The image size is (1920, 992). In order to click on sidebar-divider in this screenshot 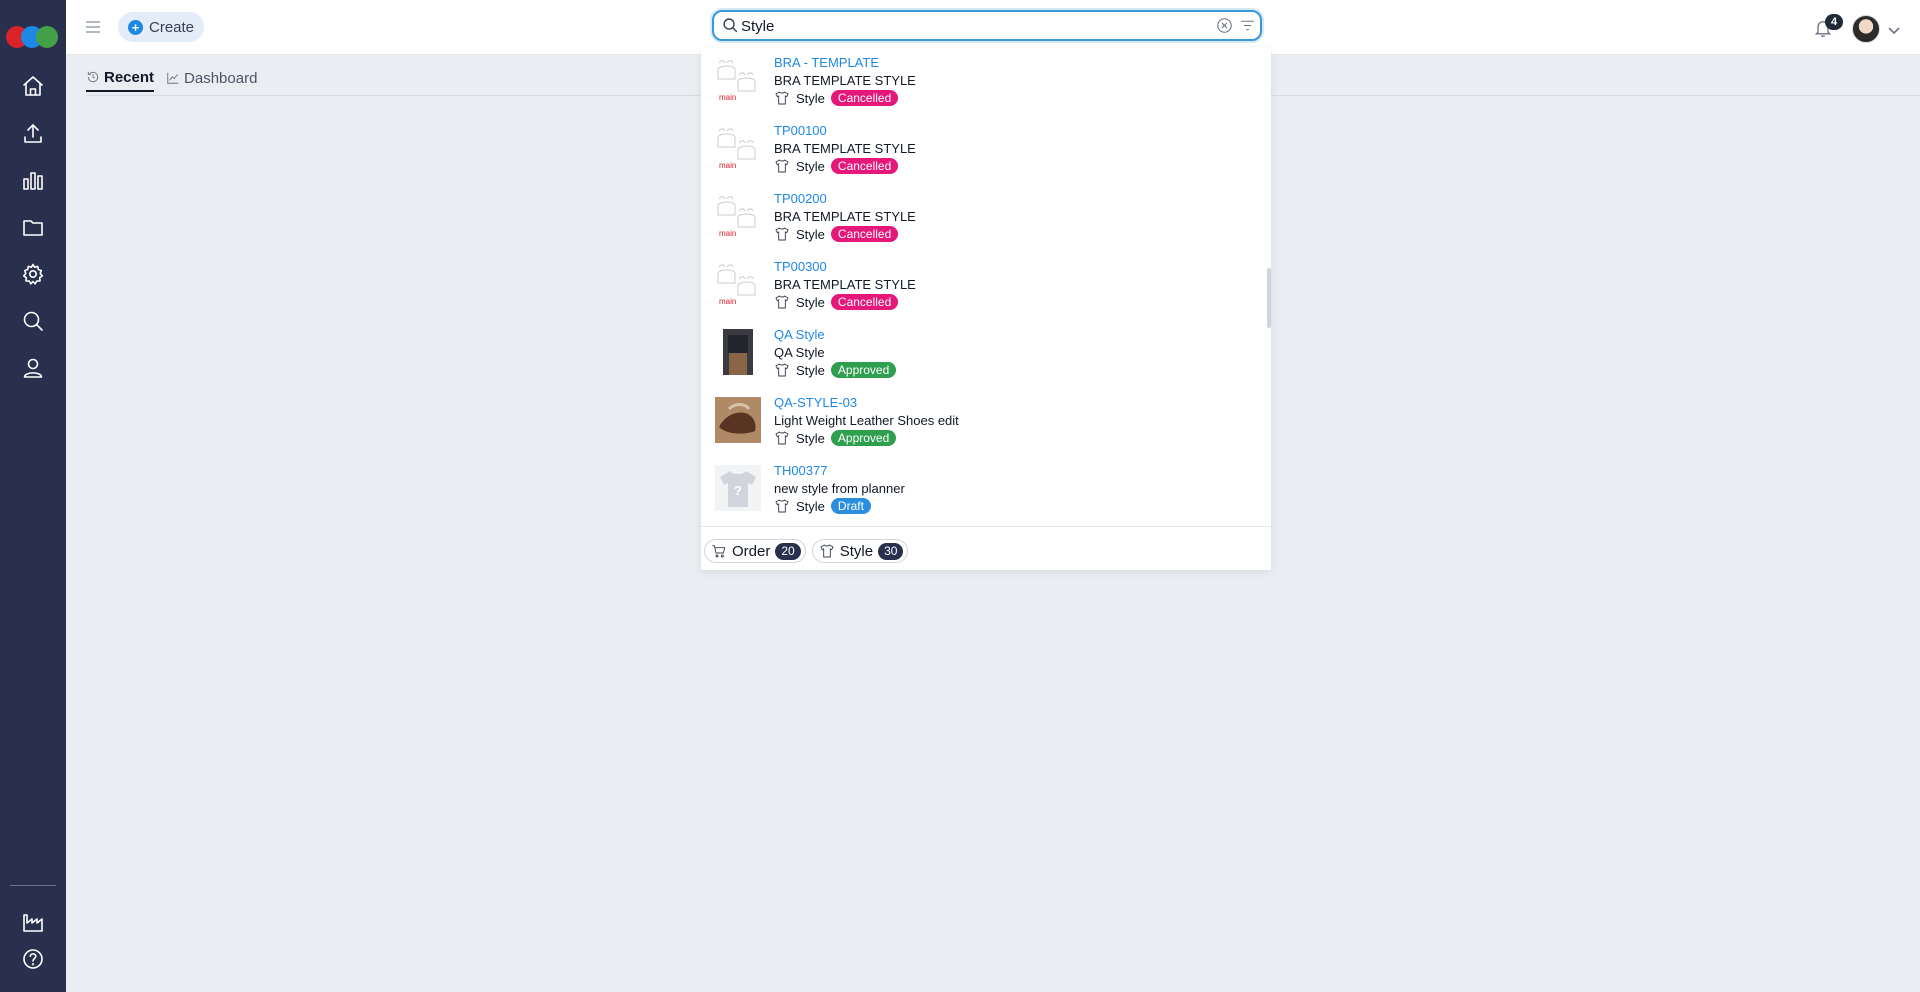, I will do `click(33, 885)`.